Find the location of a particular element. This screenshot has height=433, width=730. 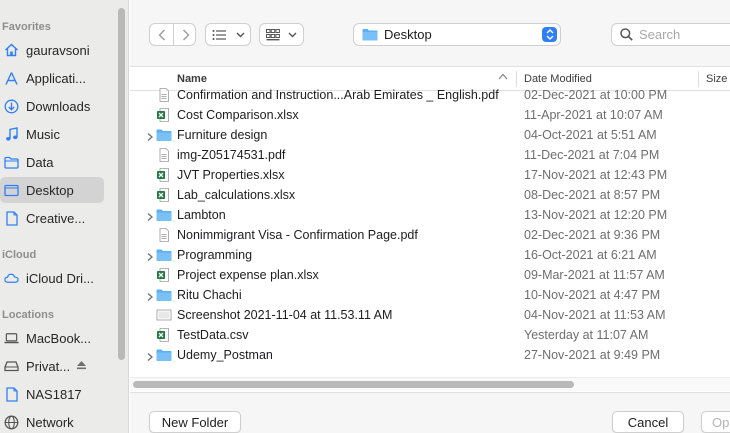

table-row: Programming 16-Oct-2021 at 6:21 AM is located at coordinates (430, 255).